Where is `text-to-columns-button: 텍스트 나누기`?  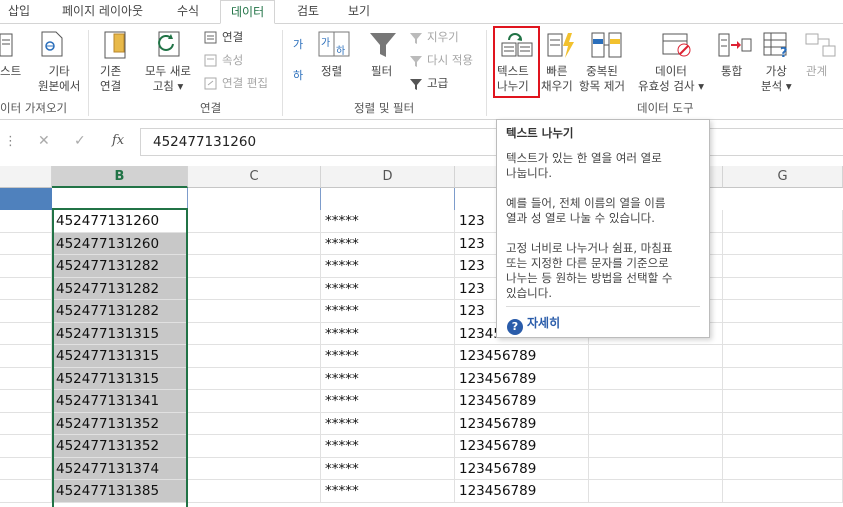 text-to-columns-button: 텍스트 나누기 is located at coordinates (513, 79).